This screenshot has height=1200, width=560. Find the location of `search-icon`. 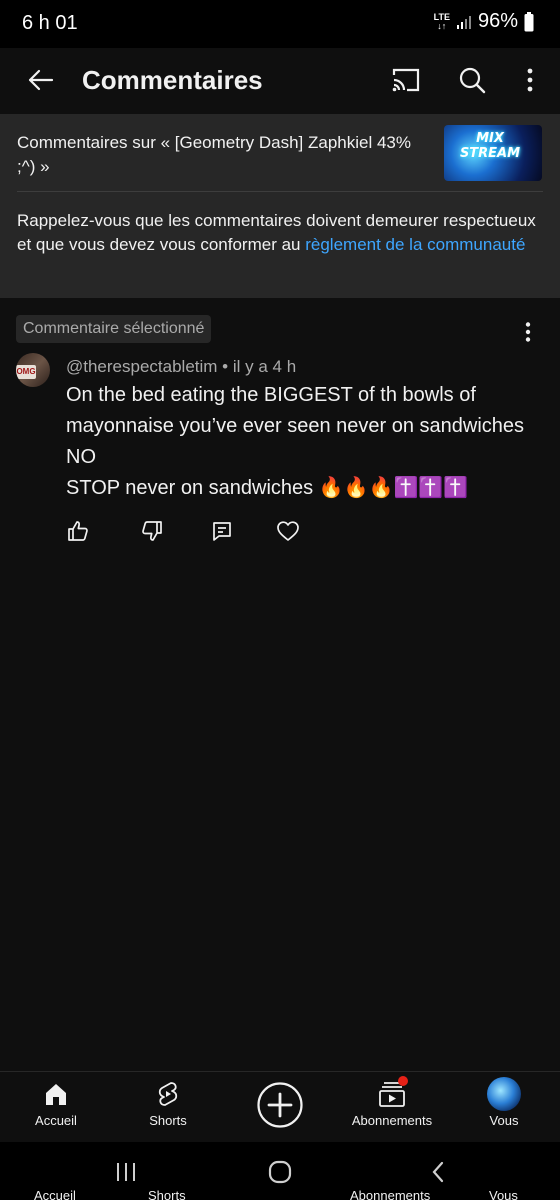

search-icon is located at coordinates (472, 80).